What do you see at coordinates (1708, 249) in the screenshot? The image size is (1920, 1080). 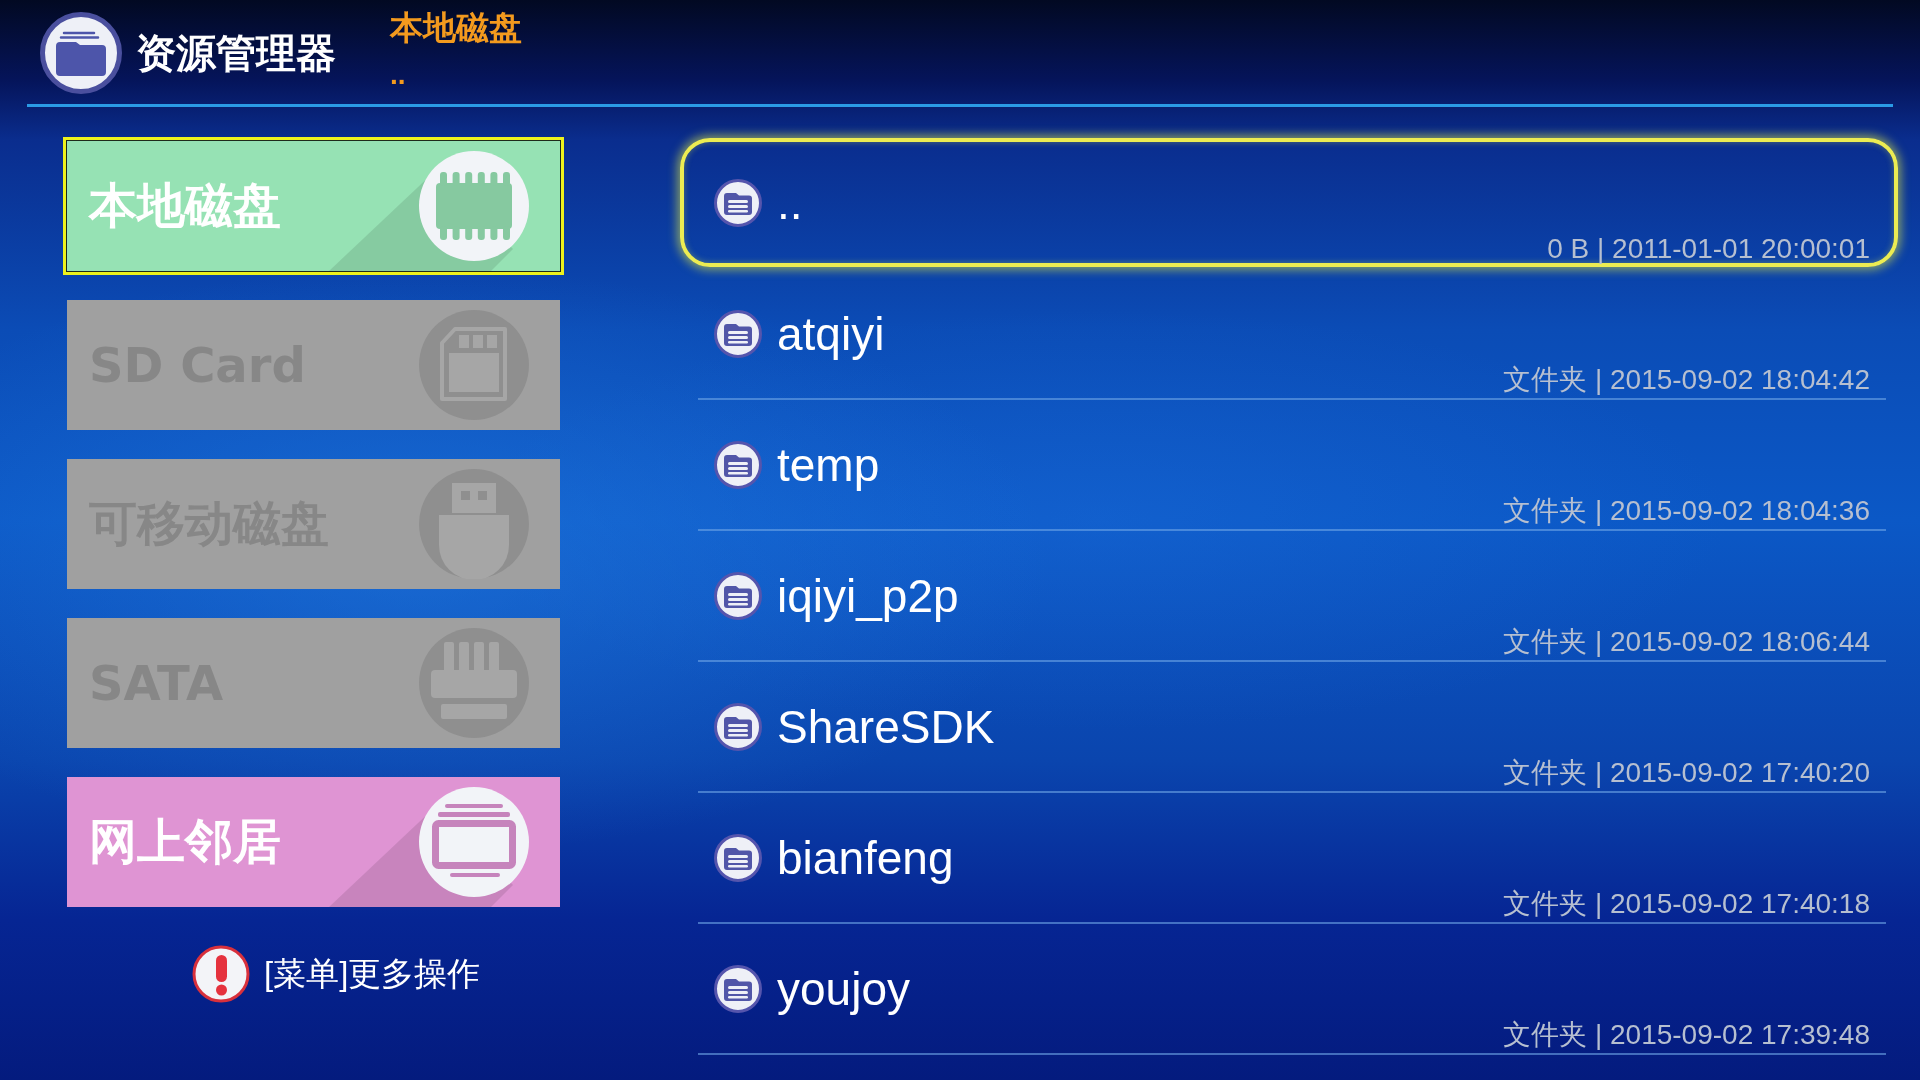 I see `file-details: 0 B | 2011-01-01 20:00:01` at bounding box center [1708, 249].